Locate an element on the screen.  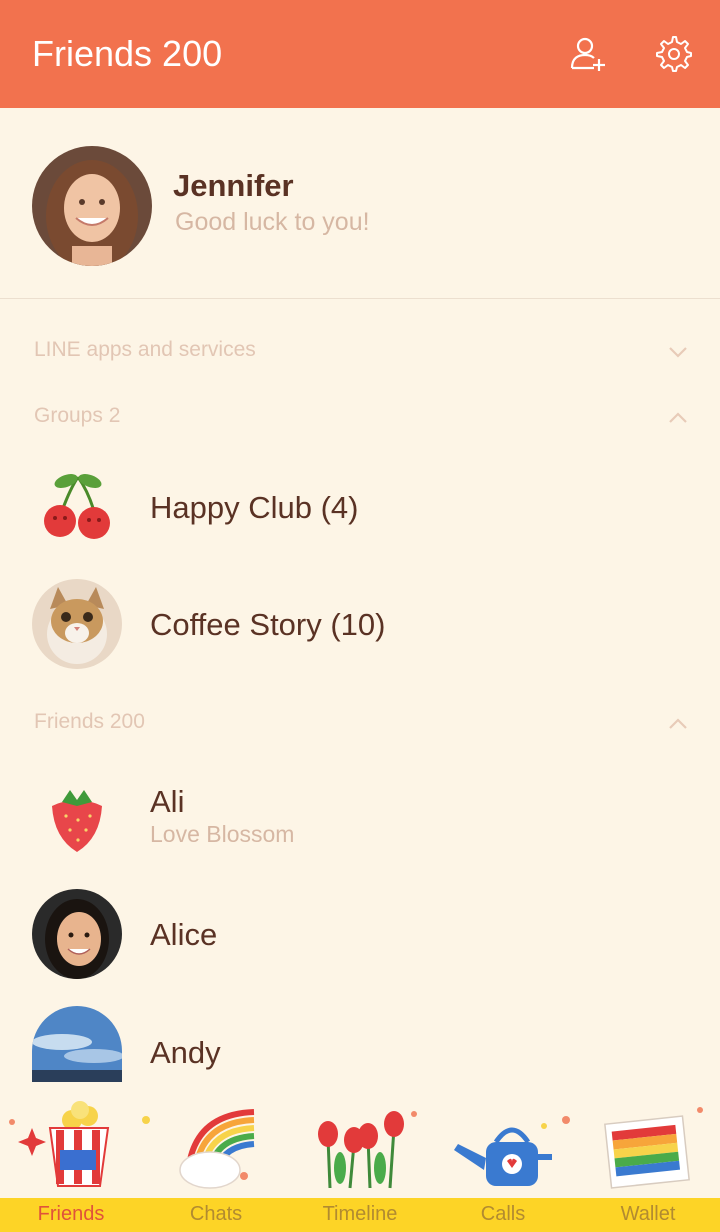
section-header-services: LINE apps and services is located at coordinates (145, 350).